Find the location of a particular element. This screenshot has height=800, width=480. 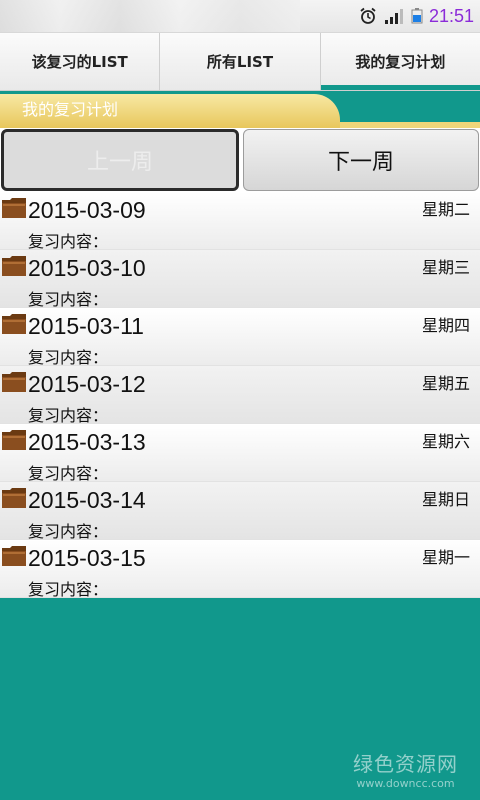

plan-weekday: 星期六 is located at coordinates (445, 441).